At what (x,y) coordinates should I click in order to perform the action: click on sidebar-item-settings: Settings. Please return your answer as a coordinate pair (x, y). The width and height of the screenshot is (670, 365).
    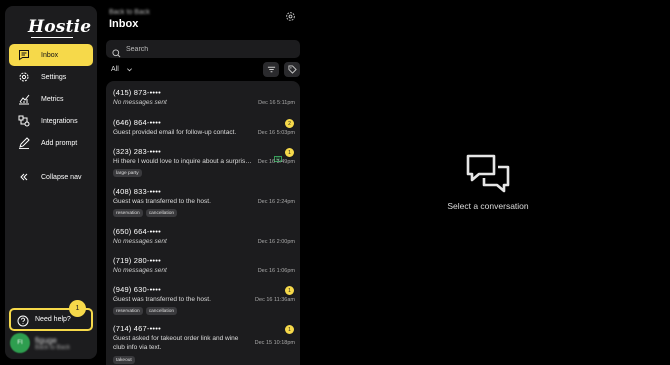
    Looking at the image, I should click on (51, 77).